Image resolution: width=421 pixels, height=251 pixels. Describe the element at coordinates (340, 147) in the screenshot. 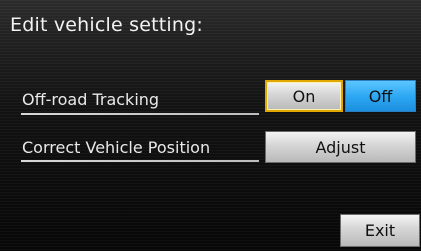

I see `adjust-vehicle-position-button: Adjust` at that location.